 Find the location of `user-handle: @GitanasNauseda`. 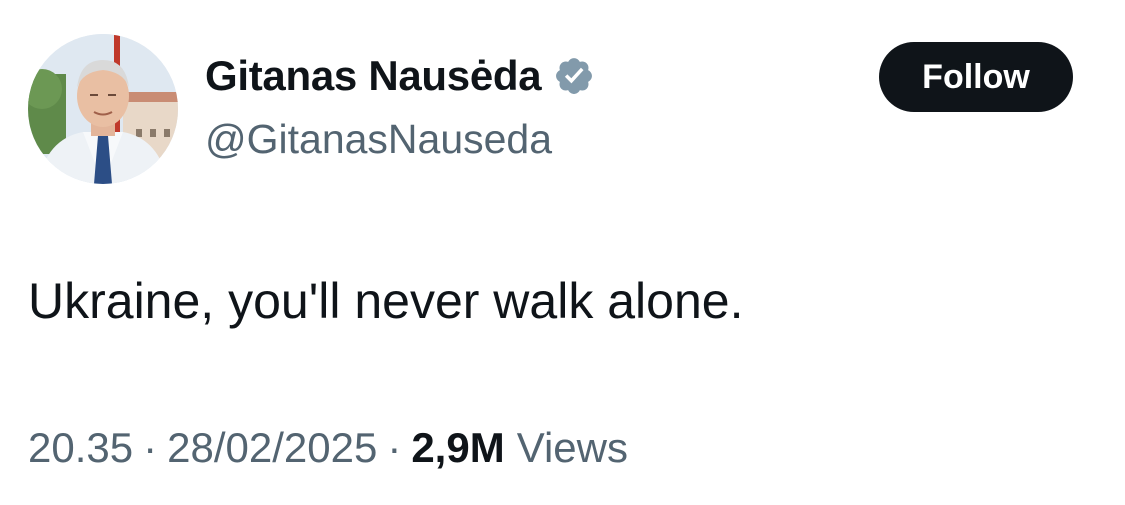

user-handle: @GitanasNauseda is located at coordinates (378, 139).